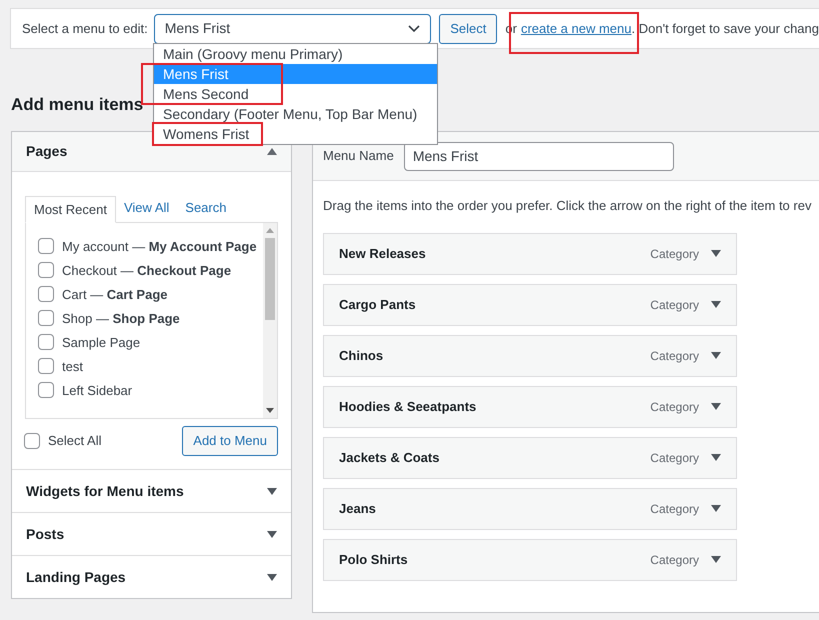  Describe the element at coordinates (358, 156) in the screenshot. I see `menu-name-label: Menu Name` at that location.